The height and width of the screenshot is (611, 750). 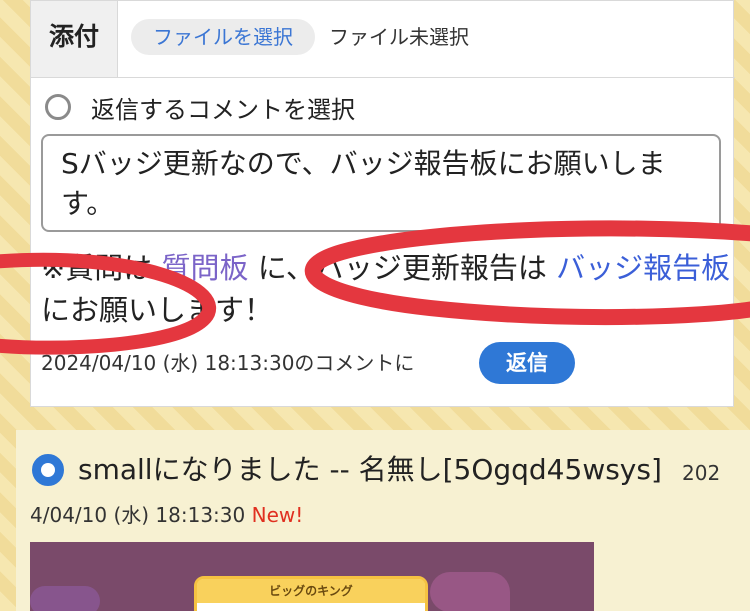 I want to click on comment-textarea: Sバッジ更新なので、バッジ報告板にお願いします。, so click(x=381, y=183).